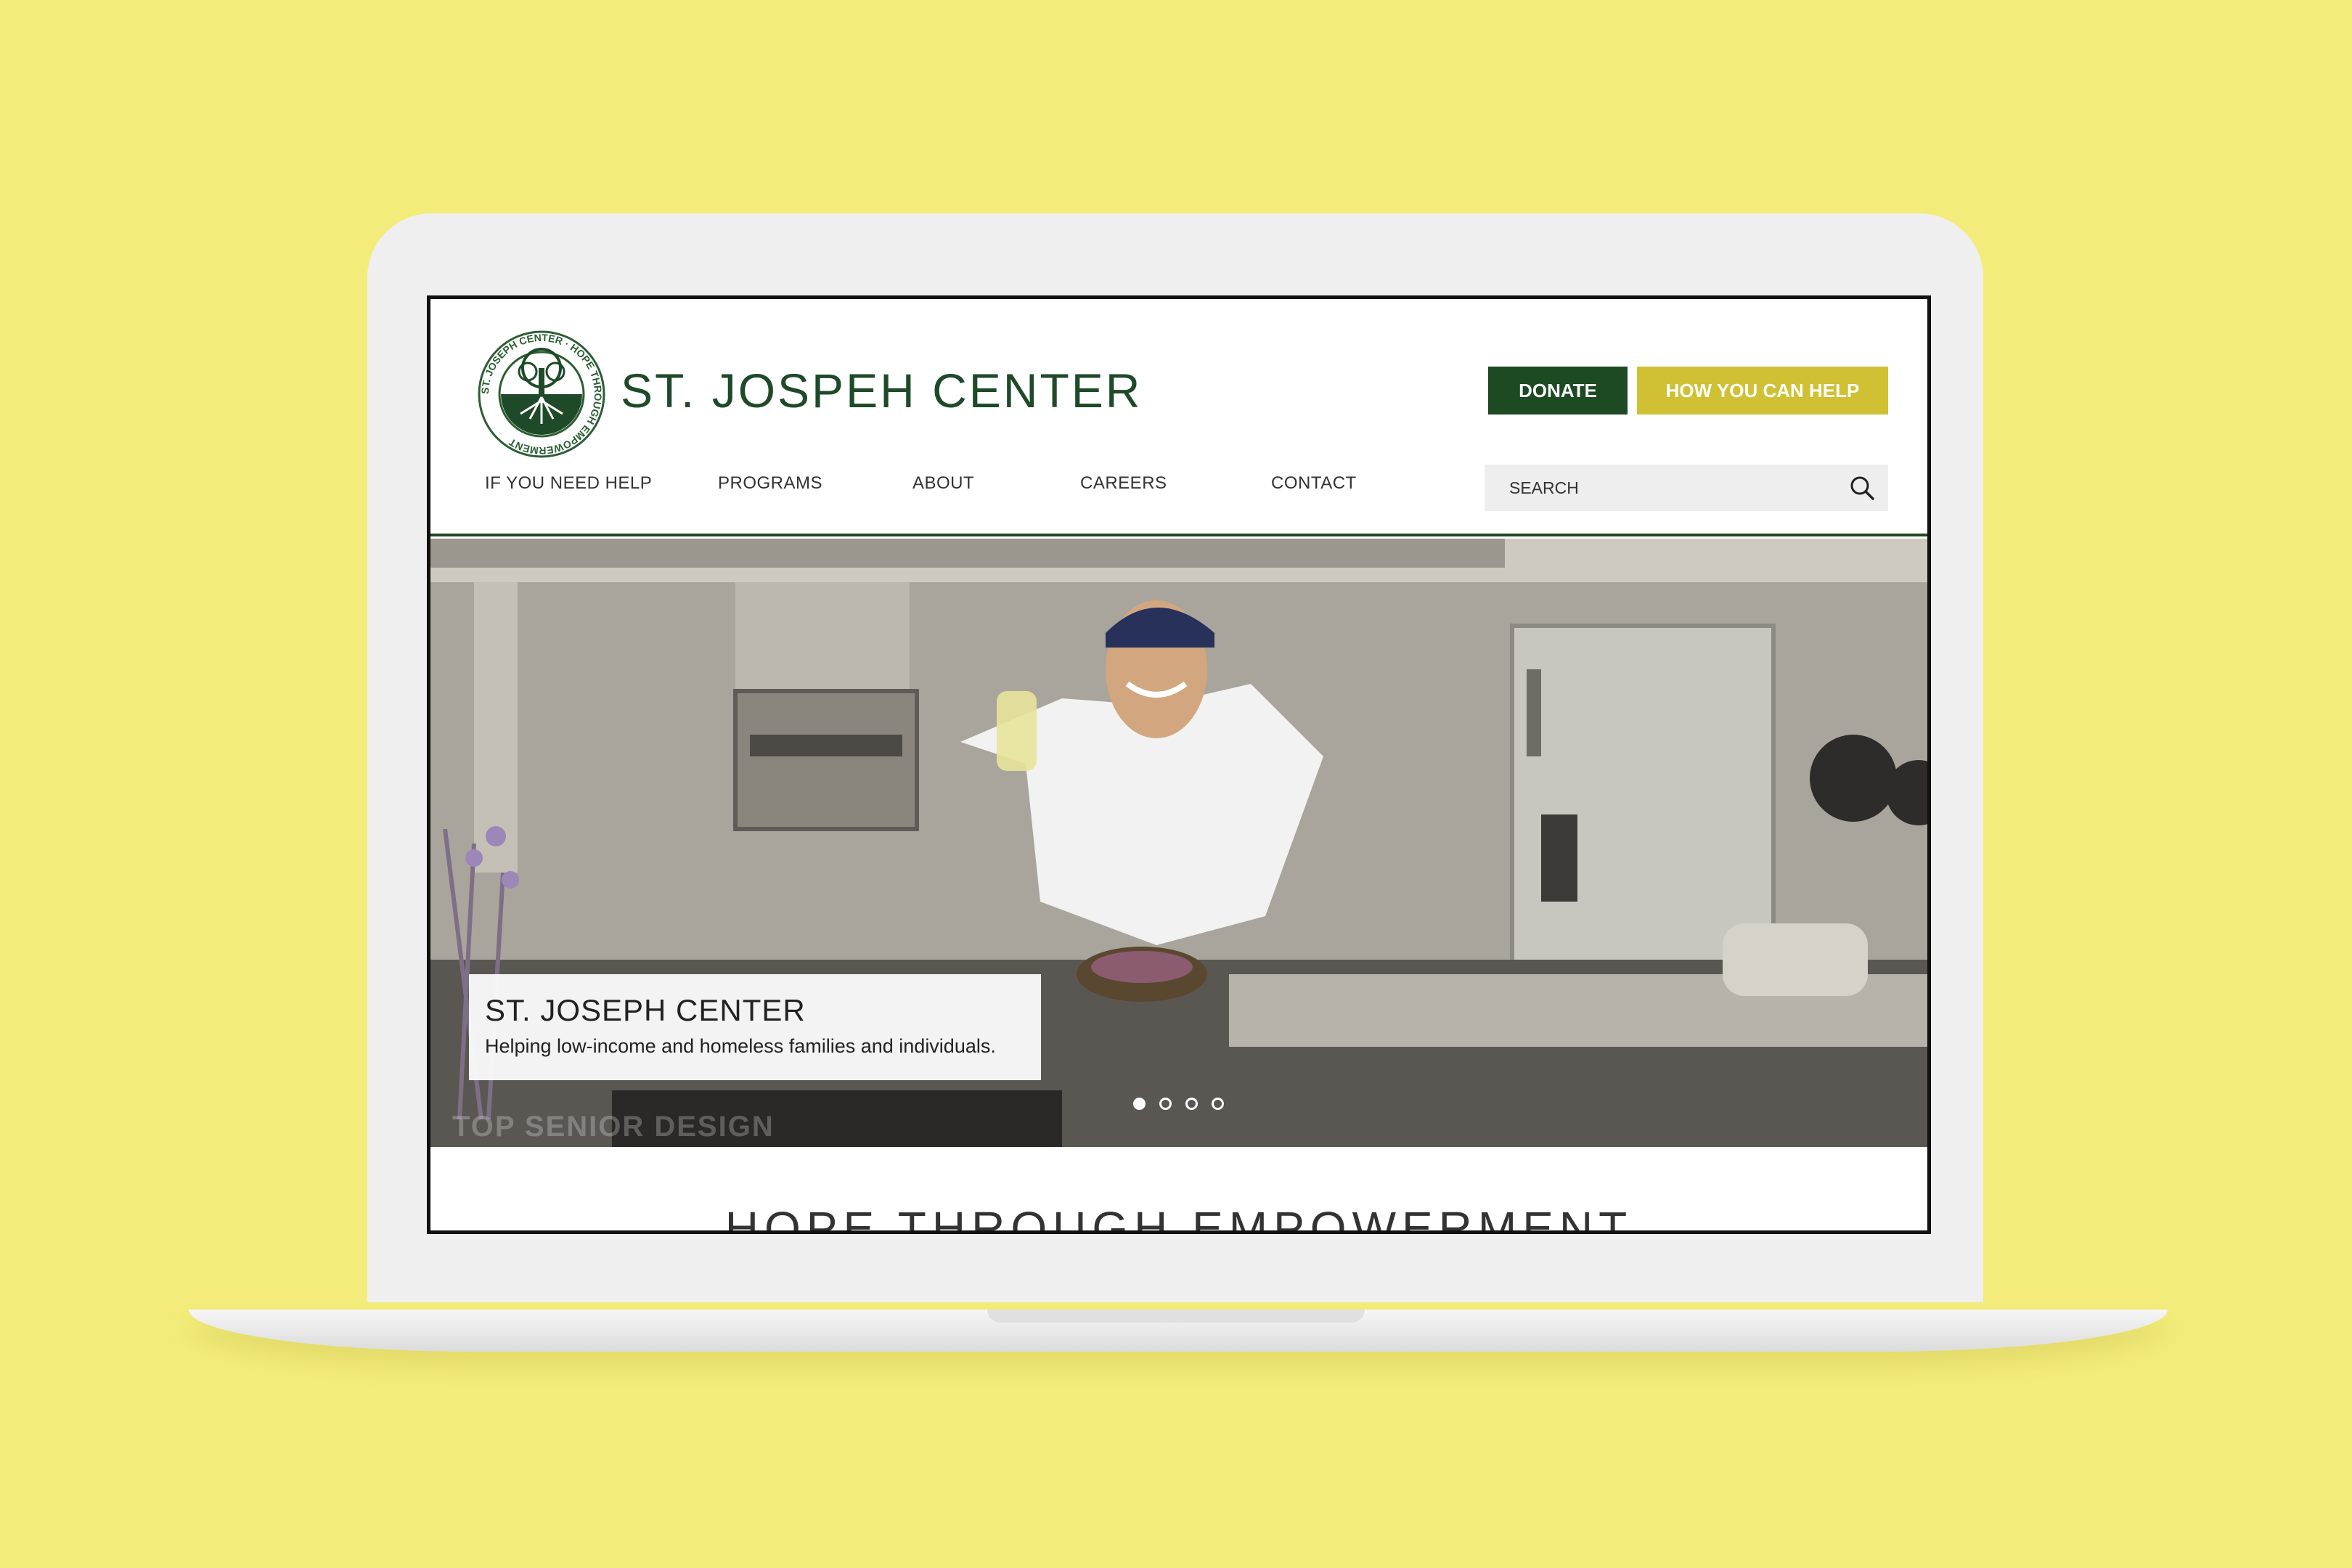  I want to click on site-title: ST. JOSPEH CENTER, so click(881, 391).